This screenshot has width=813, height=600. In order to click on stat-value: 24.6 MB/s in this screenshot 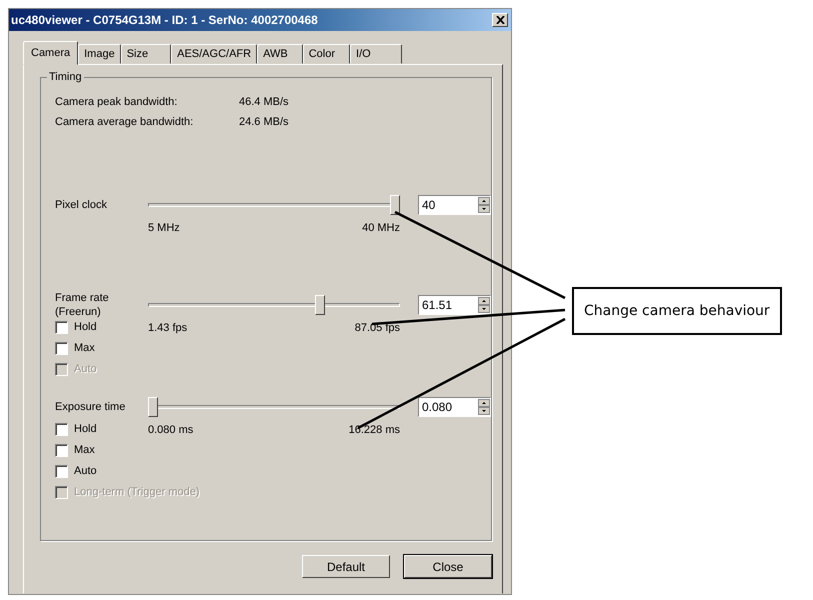, I will do `click(264, 122)`.